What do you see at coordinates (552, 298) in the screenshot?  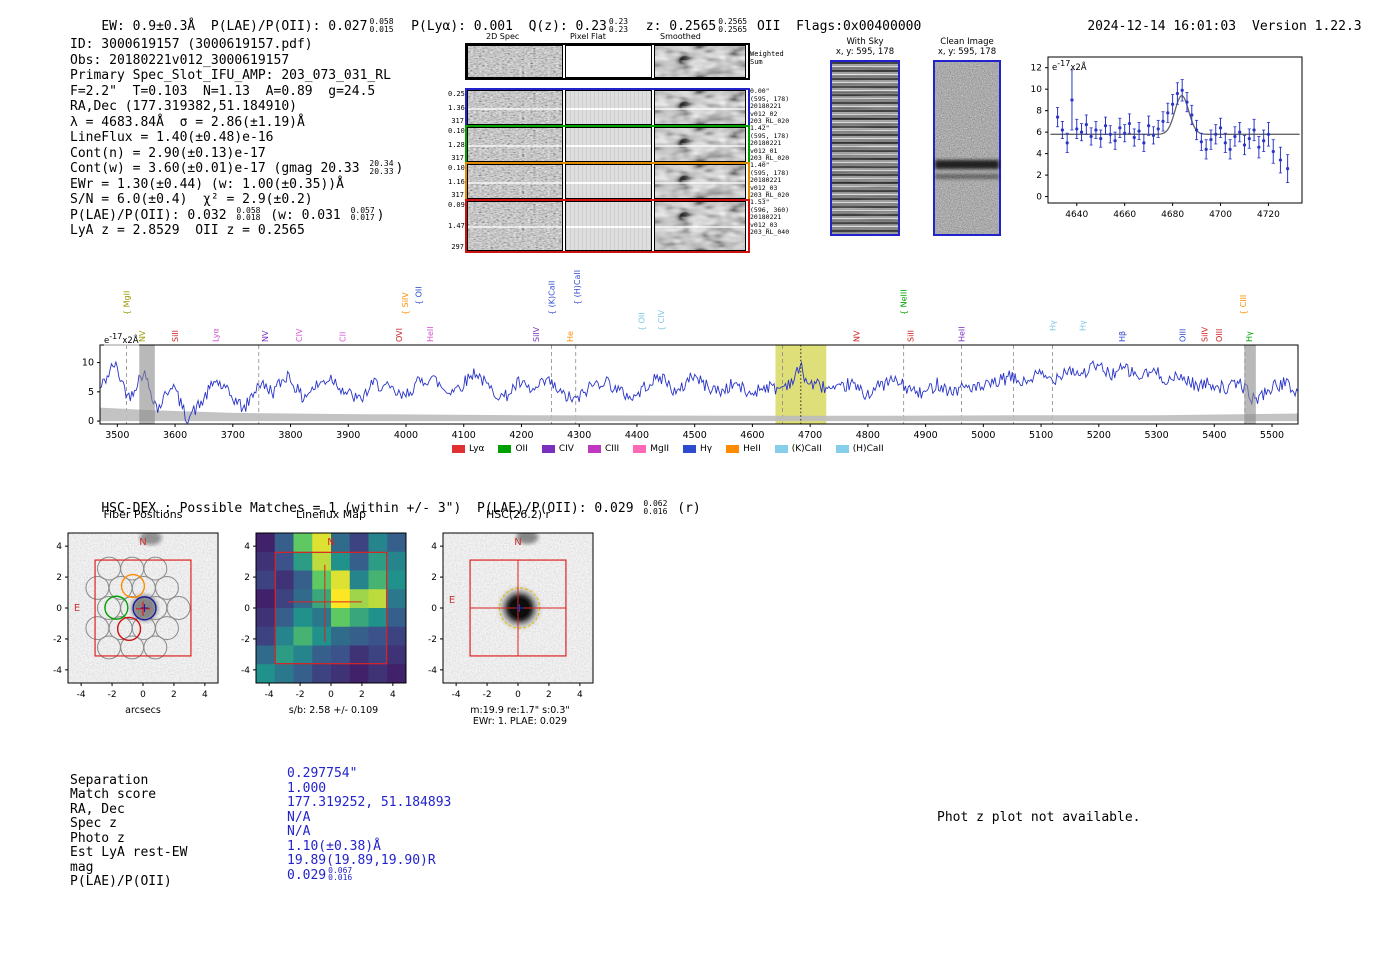 I see `emission-line-label: { (K)CaII` at bounding box center [552, 298].